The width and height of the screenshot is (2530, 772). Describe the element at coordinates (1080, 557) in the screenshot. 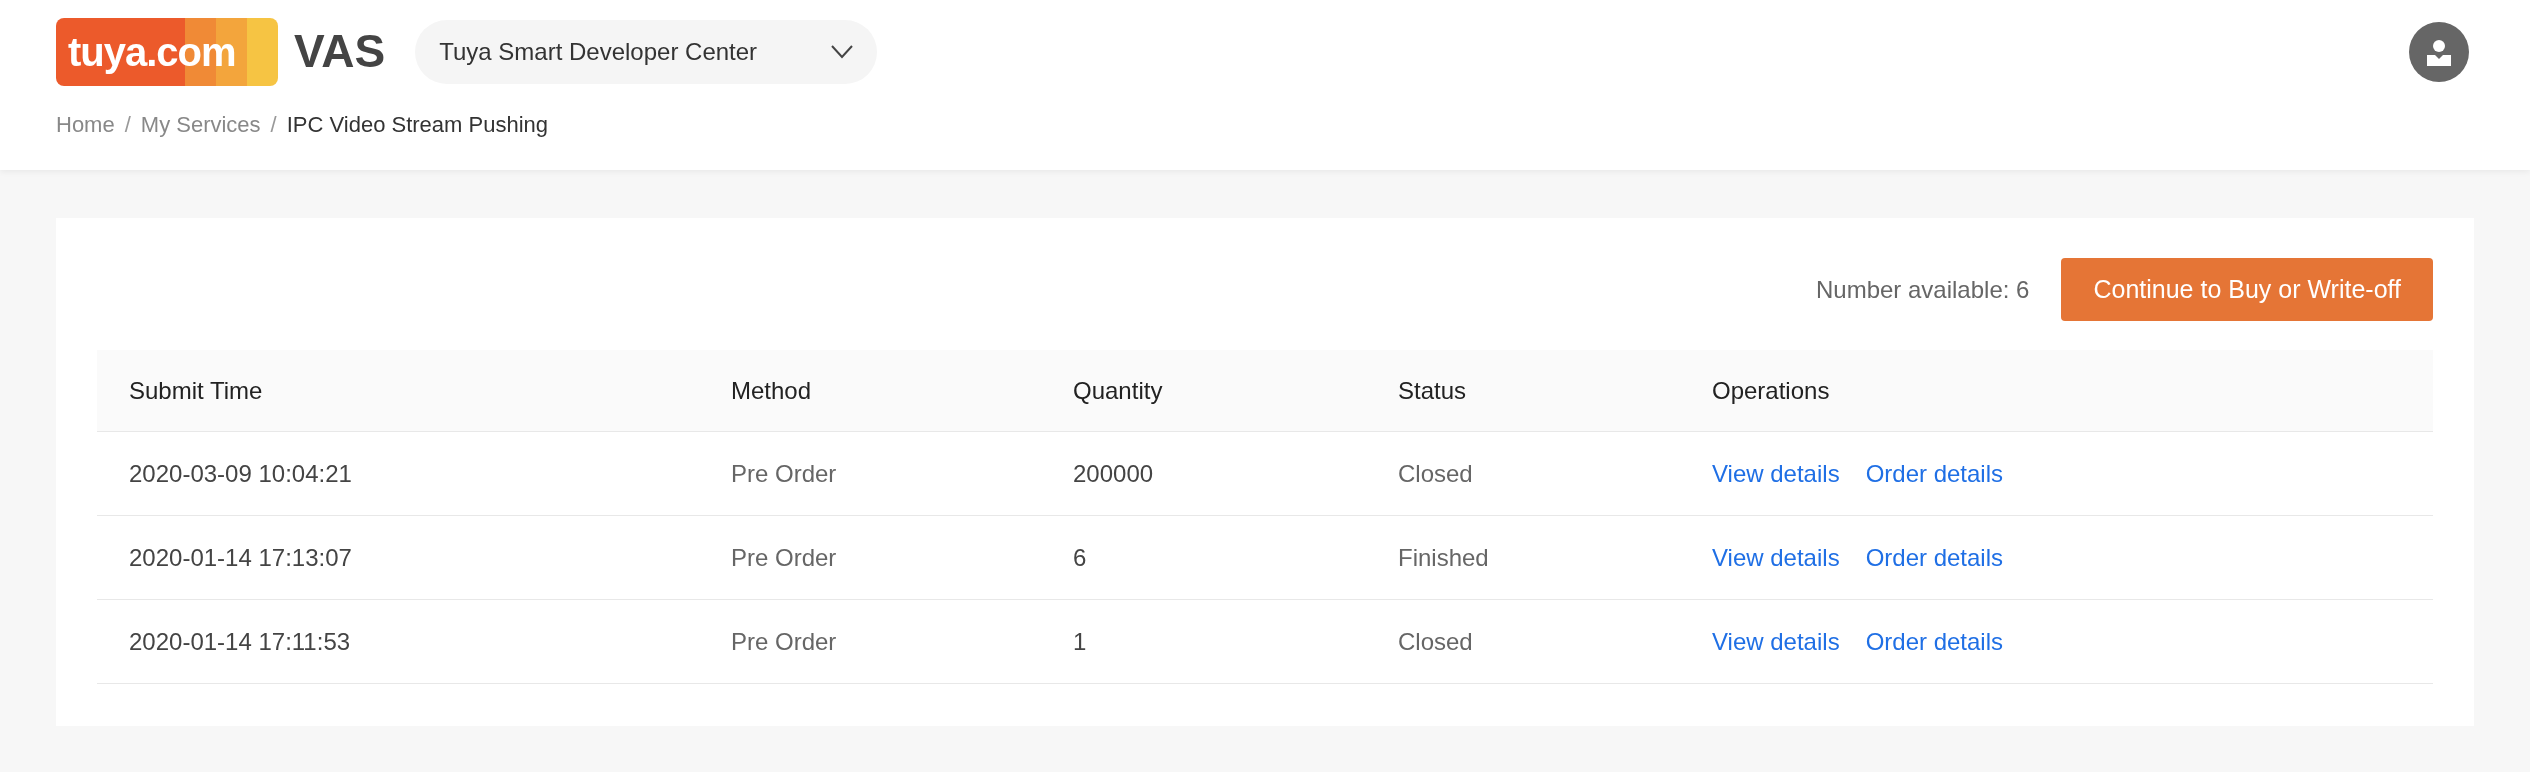

I see `table-cell: 6` at that location.